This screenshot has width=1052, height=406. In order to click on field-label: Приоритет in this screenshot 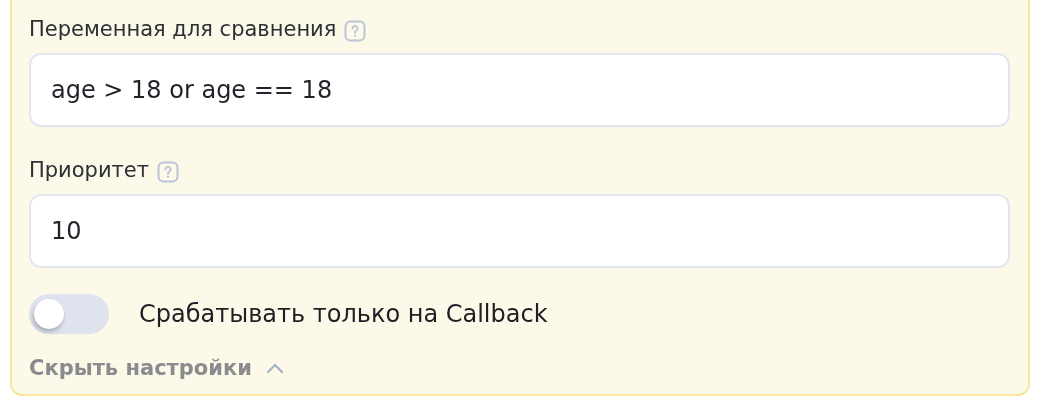, I will do `click(89, 170)`.